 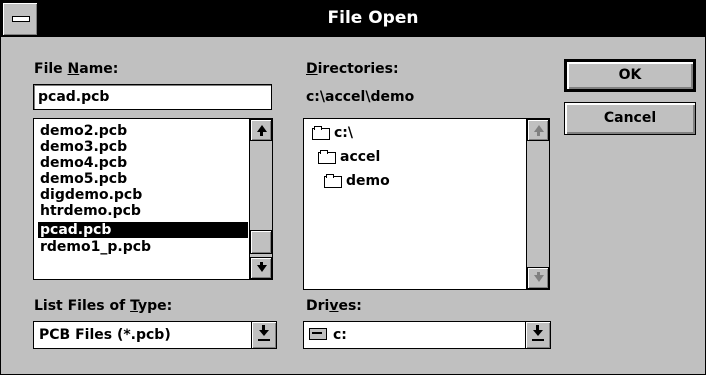 I want to click on file-type-dropdown-button, so click(x=263, y=335).